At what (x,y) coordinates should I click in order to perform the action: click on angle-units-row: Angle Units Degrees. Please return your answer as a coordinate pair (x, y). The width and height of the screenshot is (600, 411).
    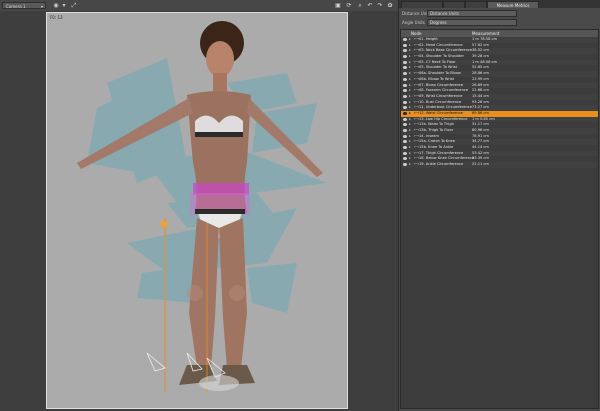
    Looking at the image, I should click on (499, 22).